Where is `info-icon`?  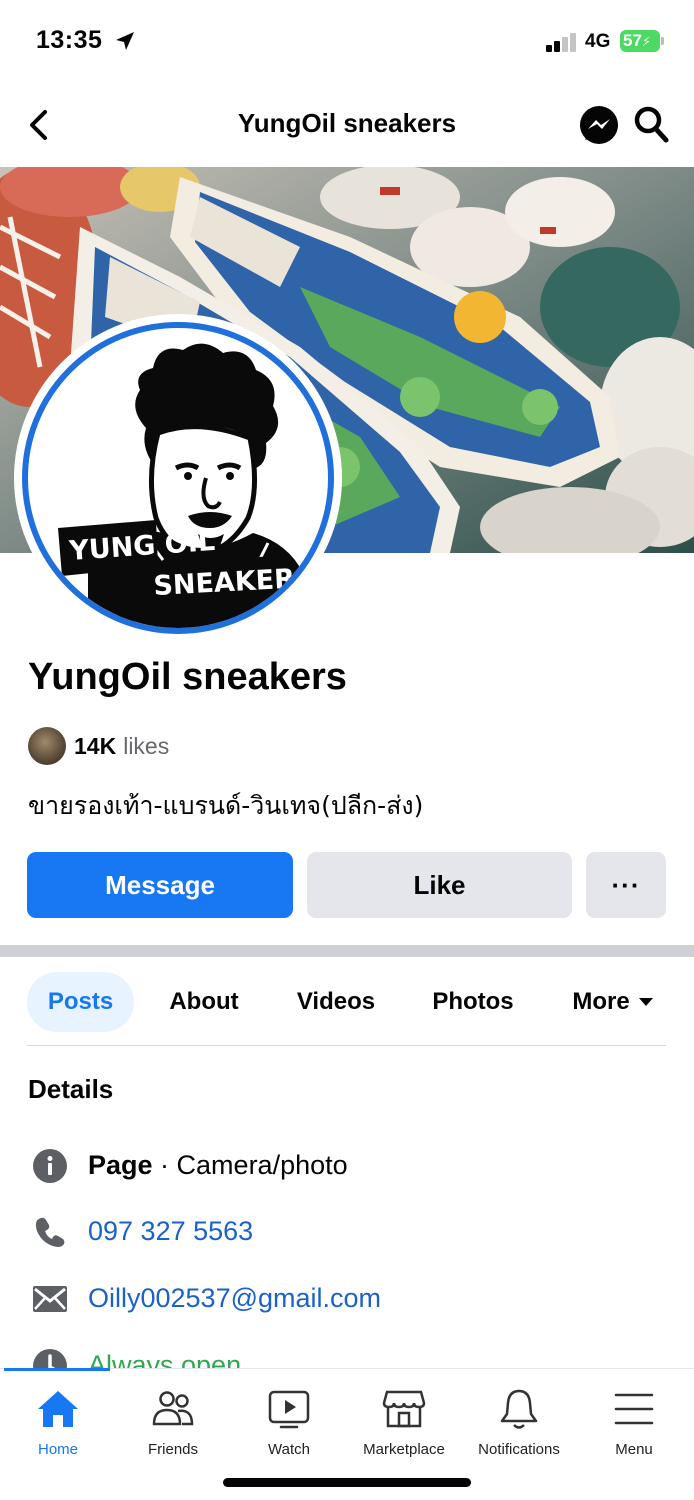
info-icon is located at coordinates (50, 1166).